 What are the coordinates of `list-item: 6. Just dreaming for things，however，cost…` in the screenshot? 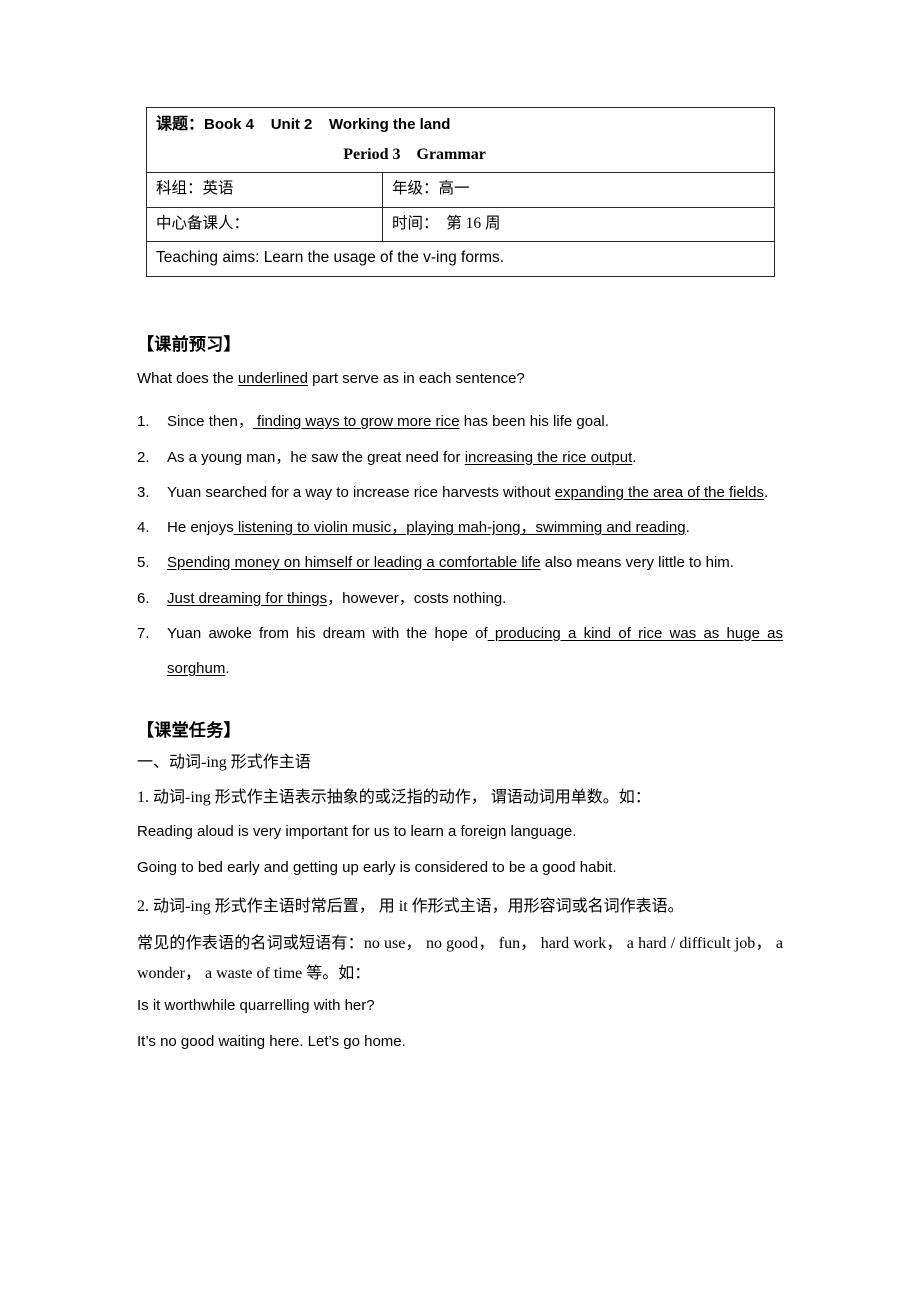 It's located at (460, 598).